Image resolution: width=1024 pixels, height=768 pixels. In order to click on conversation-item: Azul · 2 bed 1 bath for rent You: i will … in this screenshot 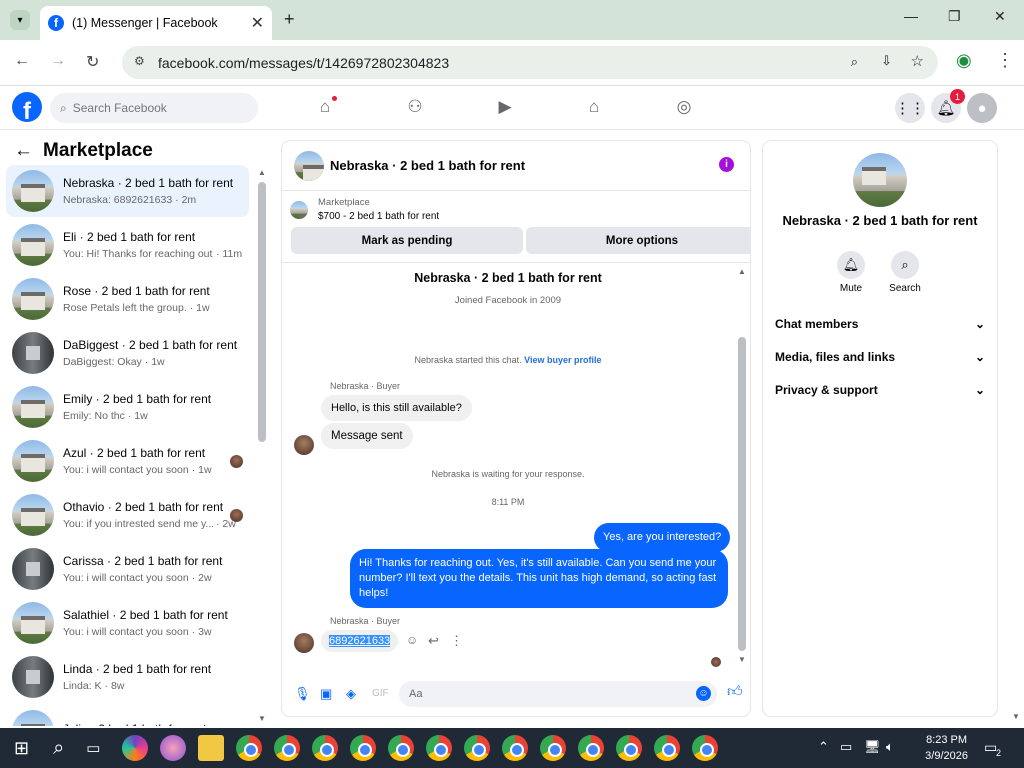, I will do `click(127, 461)`.